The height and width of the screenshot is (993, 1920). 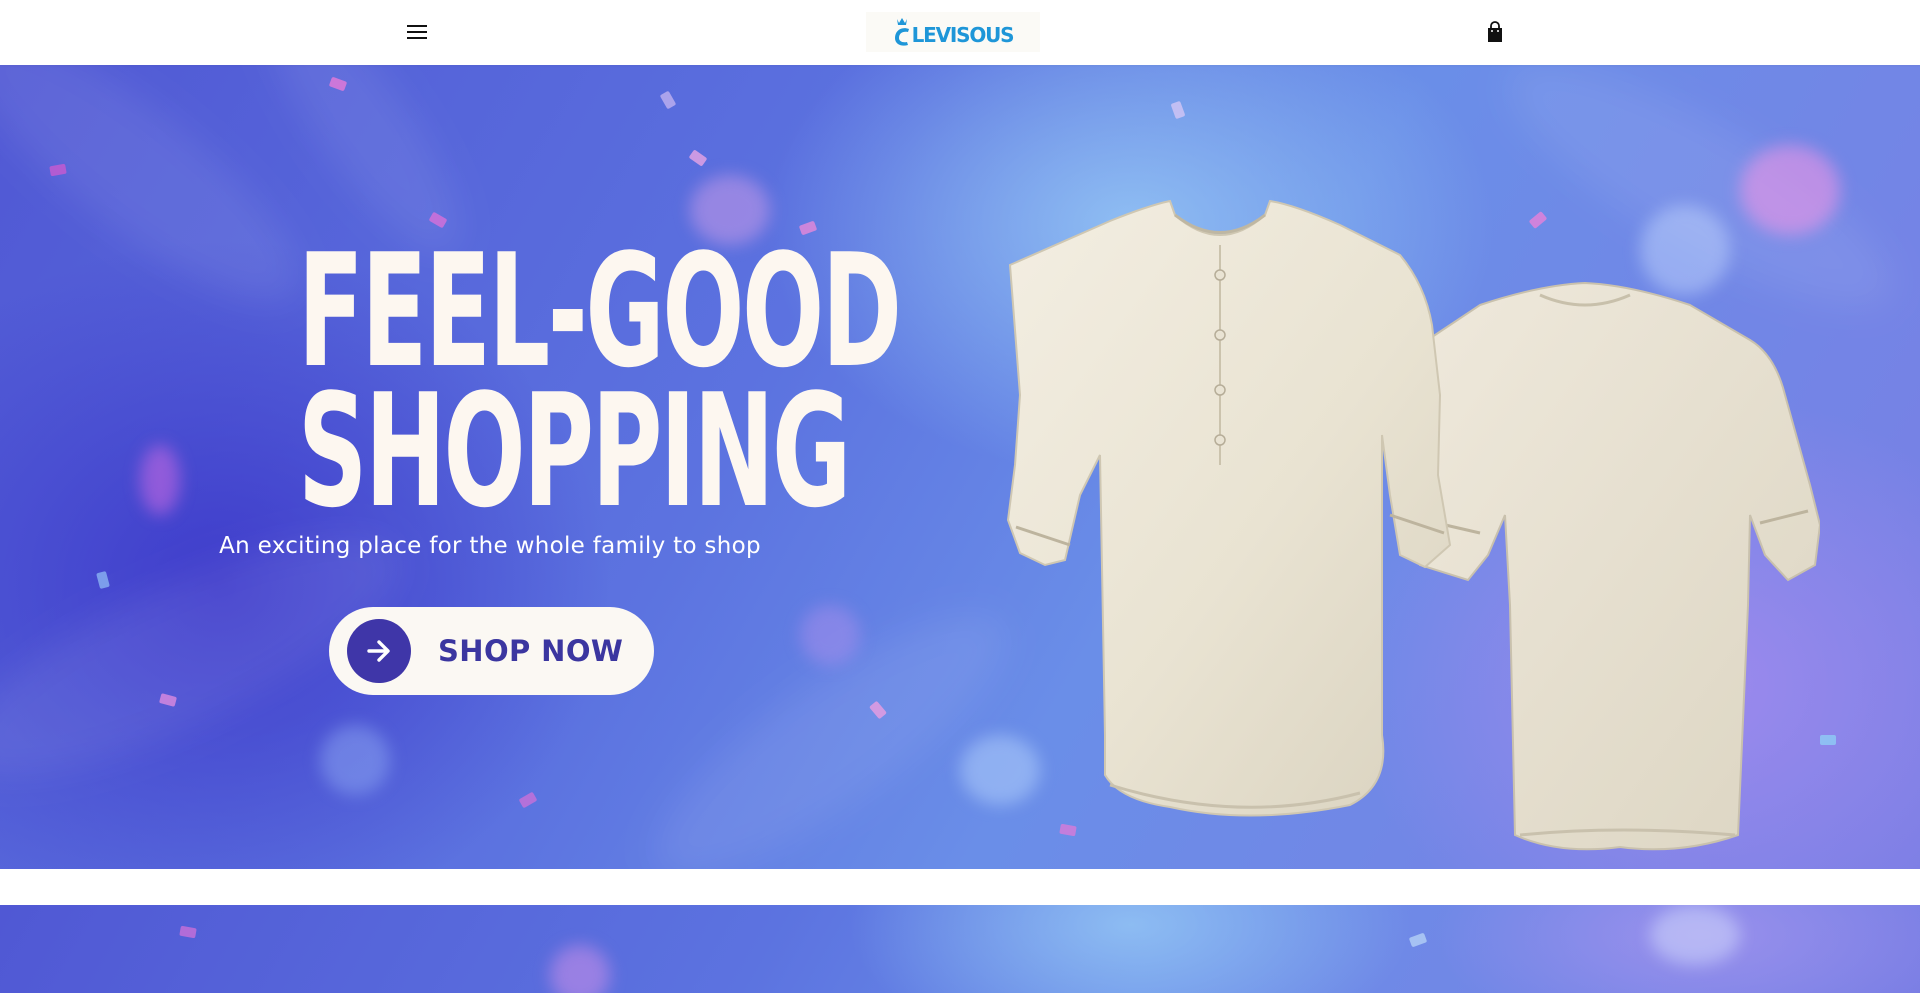 I want to click on shop-now-button: SHOP NOW, so click(x=491, y=651).